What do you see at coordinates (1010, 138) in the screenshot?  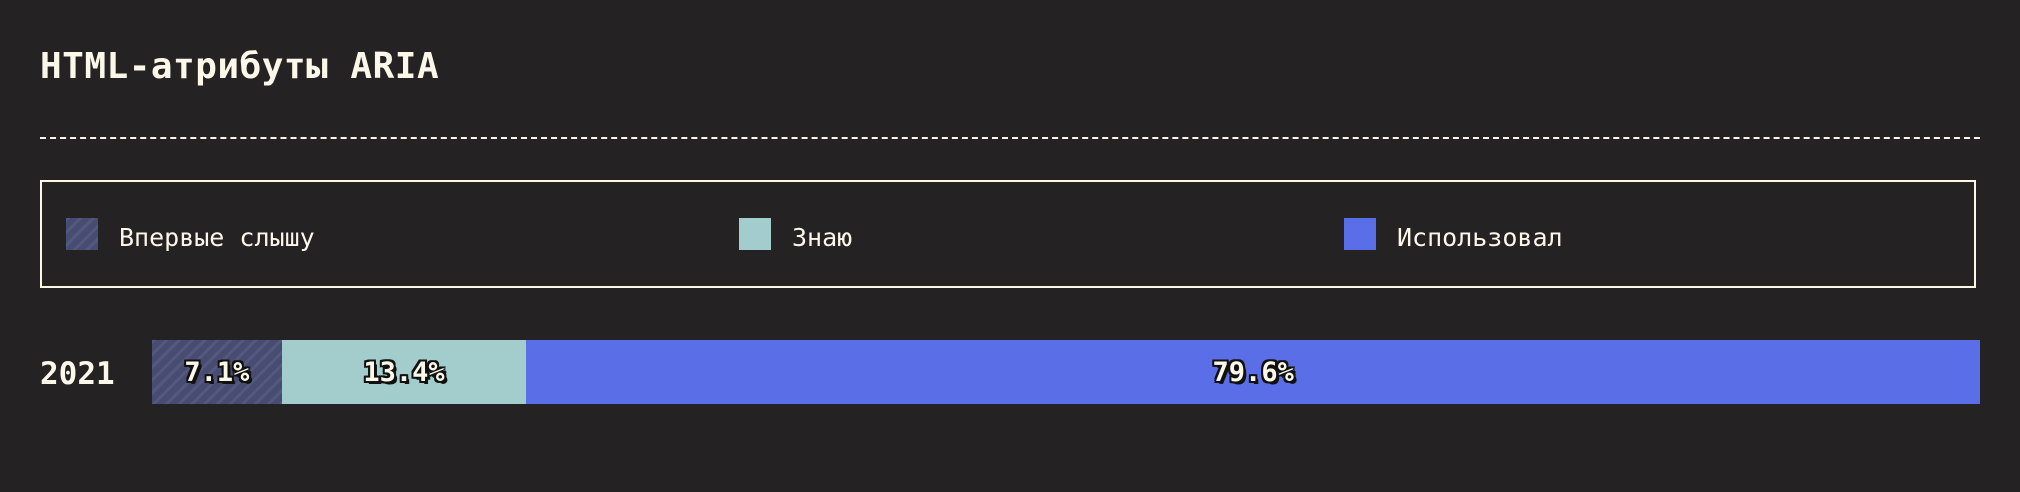 I see `title-divider` at bounding box center [1010, 138].